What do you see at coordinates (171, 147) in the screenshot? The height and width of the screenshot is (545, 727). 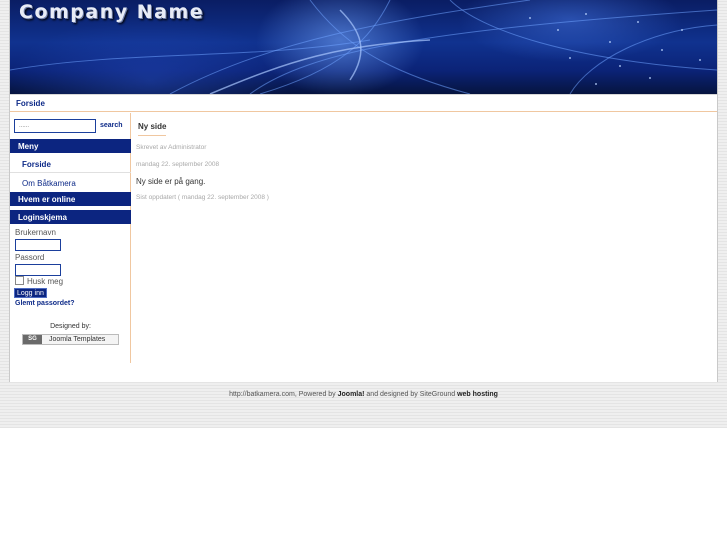 I see `article-author: Skrevet av Administrator` at bounding box center [171, 147].